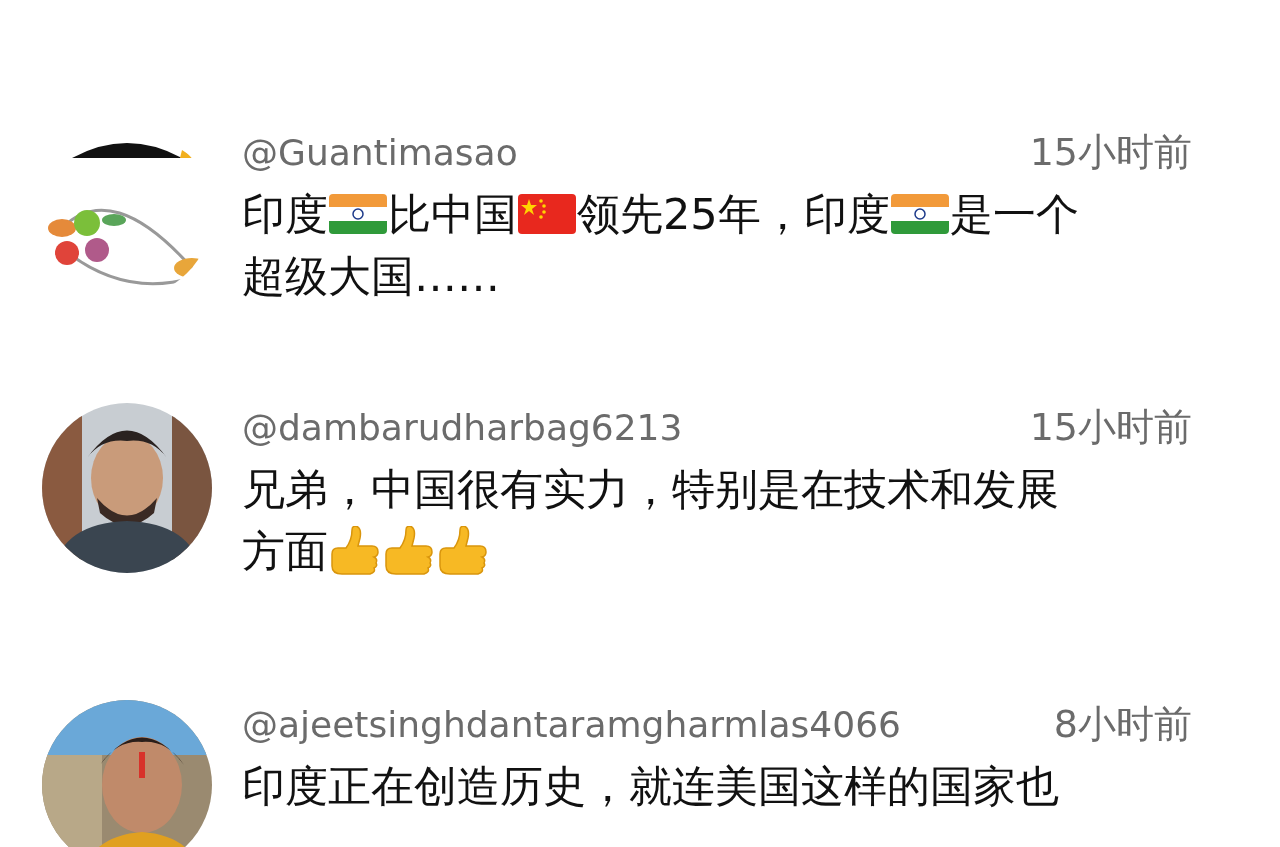  Describe the element at coordinates (547, 214) in the screenshot. I see `china-flag-icon` at that location.